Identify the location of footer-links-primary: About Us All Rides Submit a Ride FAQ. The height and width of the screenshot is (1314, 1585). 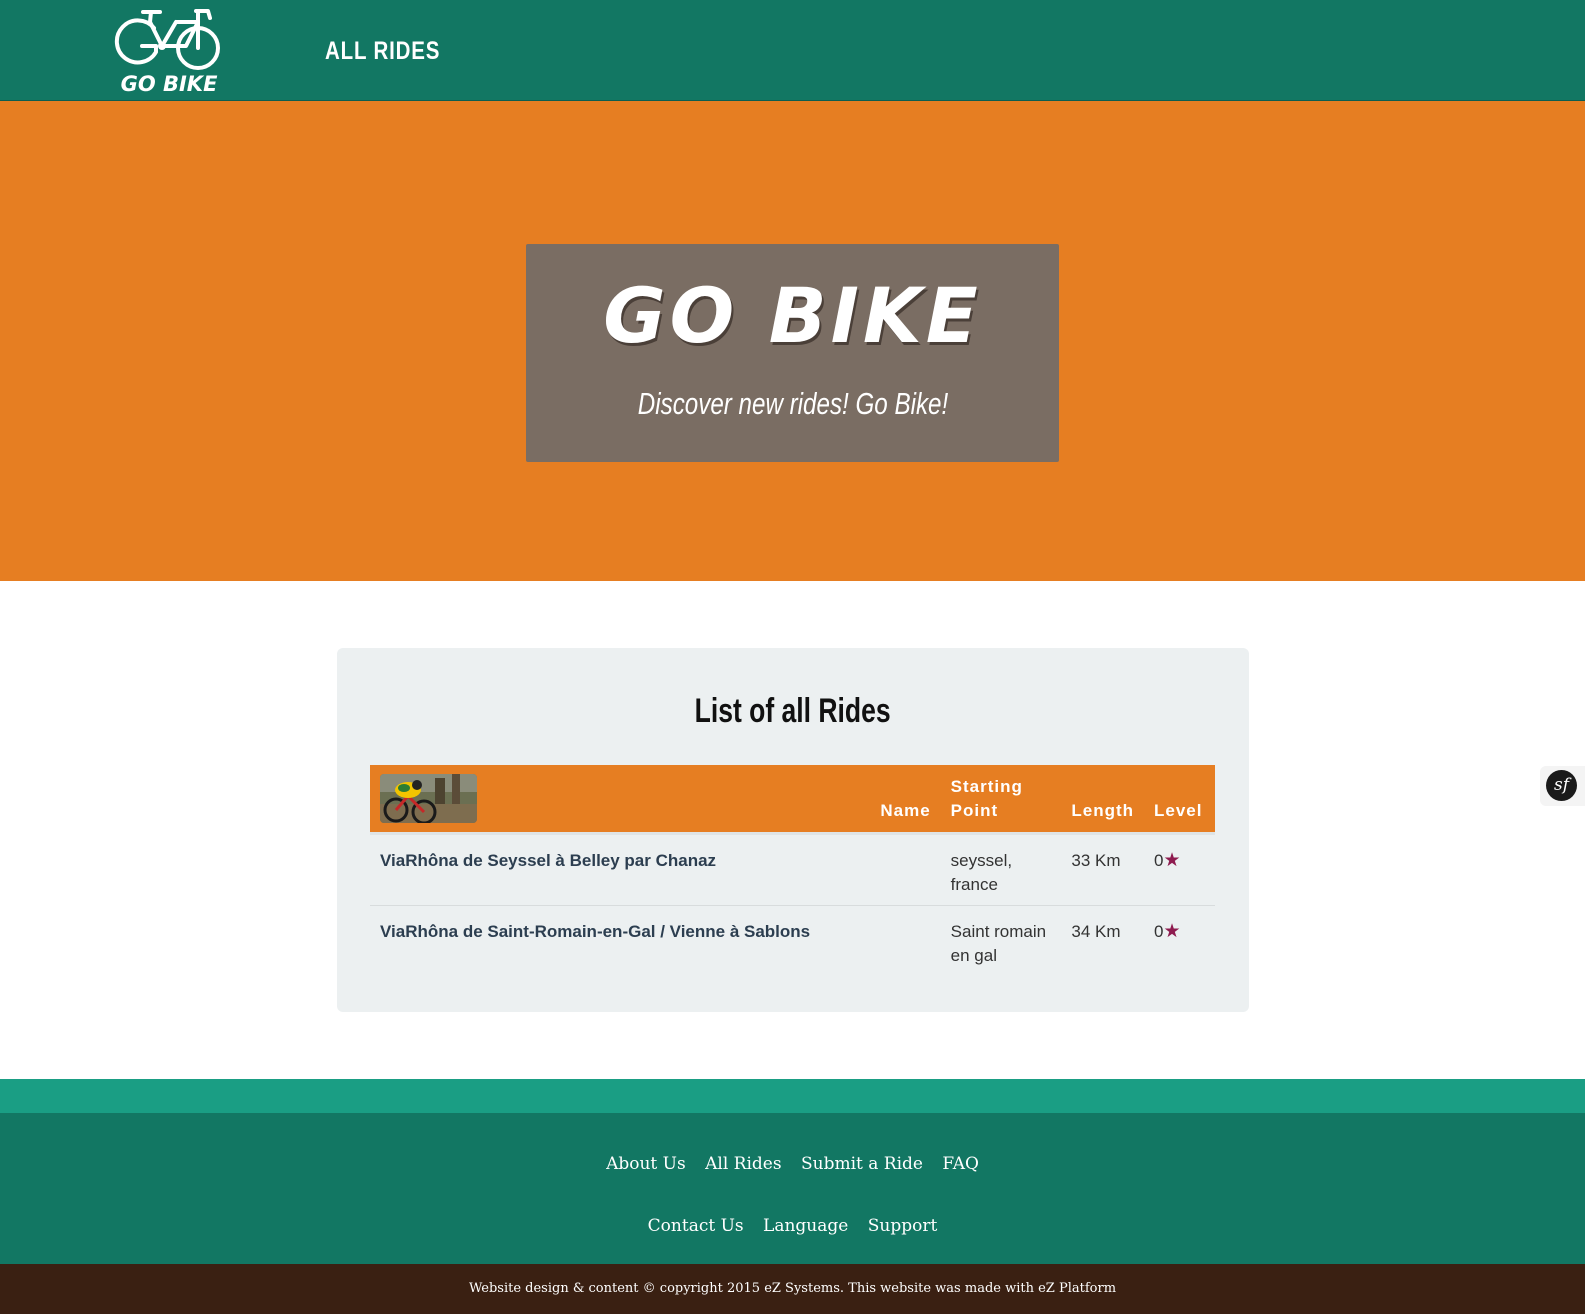
(792, 1164).